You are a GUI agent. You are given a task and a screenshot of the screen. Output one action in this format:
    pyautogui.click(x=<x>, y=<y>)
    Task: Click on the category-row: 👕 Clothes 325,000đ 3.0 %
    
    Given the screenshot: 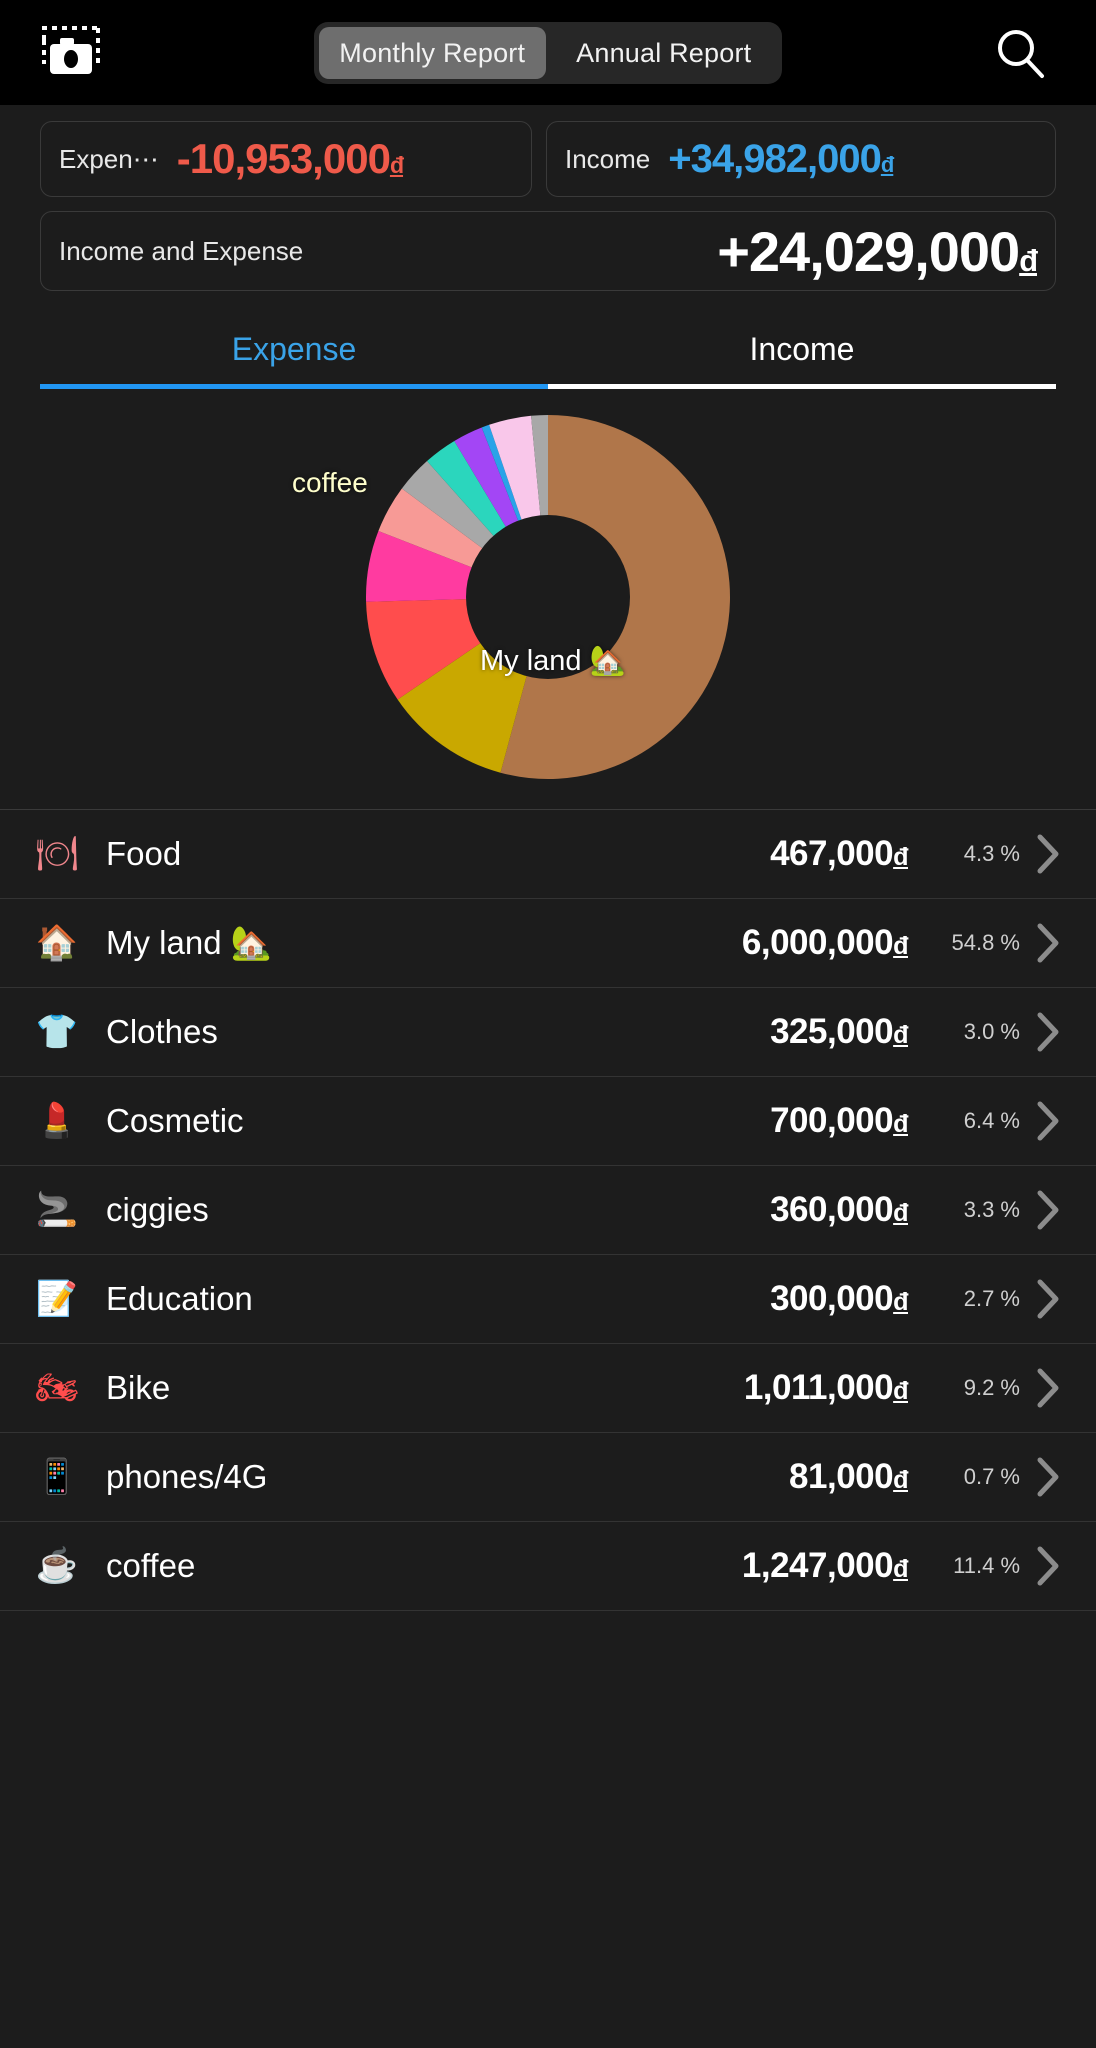 What is the action you would take?
    pyautogui.click(x=548, y=1032)
    